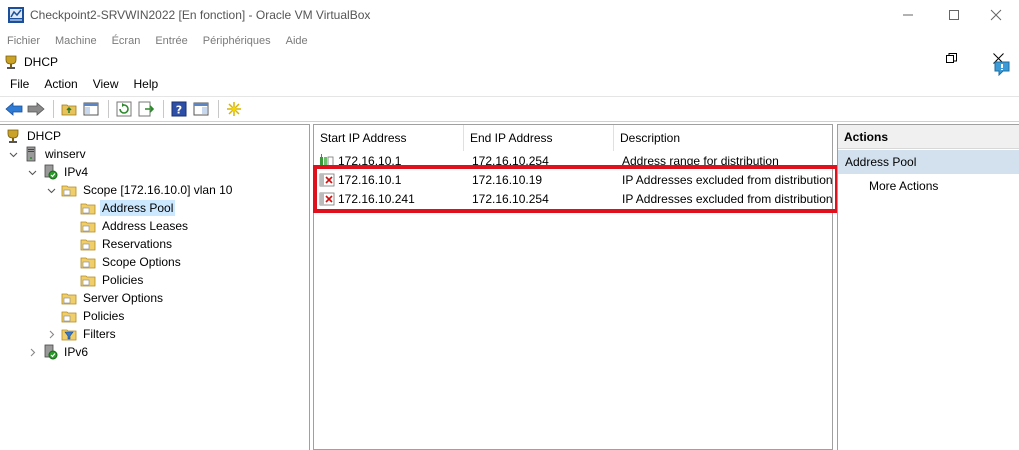  I want to click on virtualbox-icon, so click(16, 15).